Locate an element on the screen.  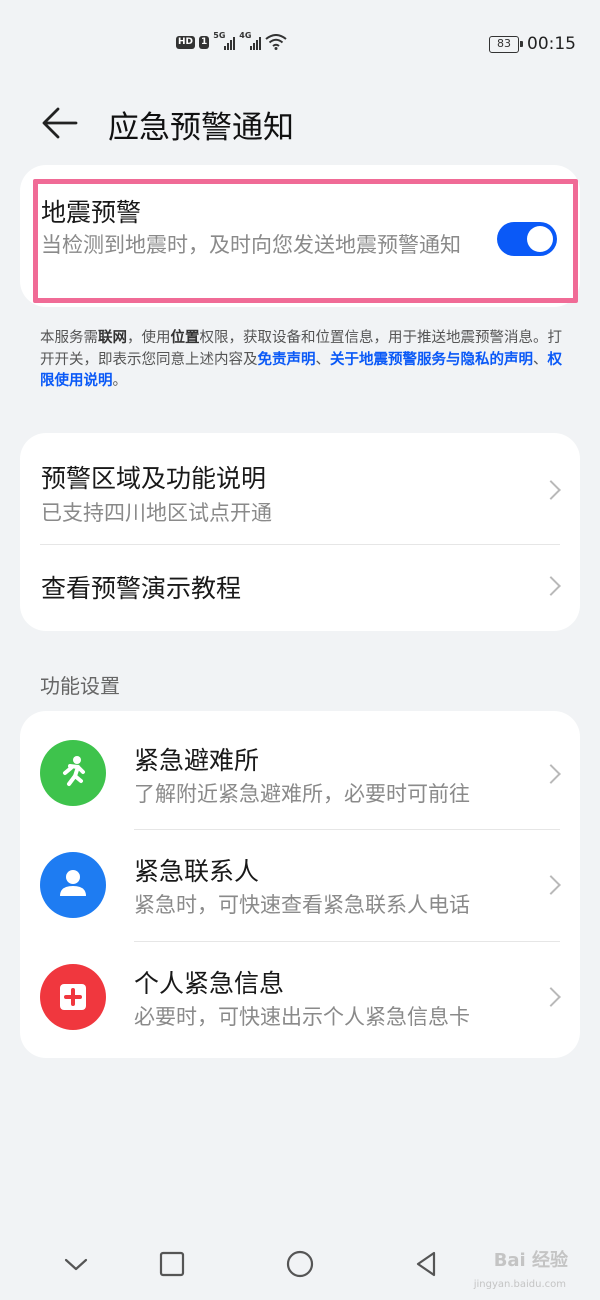
medical-card-icon is located at coordinates (73, 997).